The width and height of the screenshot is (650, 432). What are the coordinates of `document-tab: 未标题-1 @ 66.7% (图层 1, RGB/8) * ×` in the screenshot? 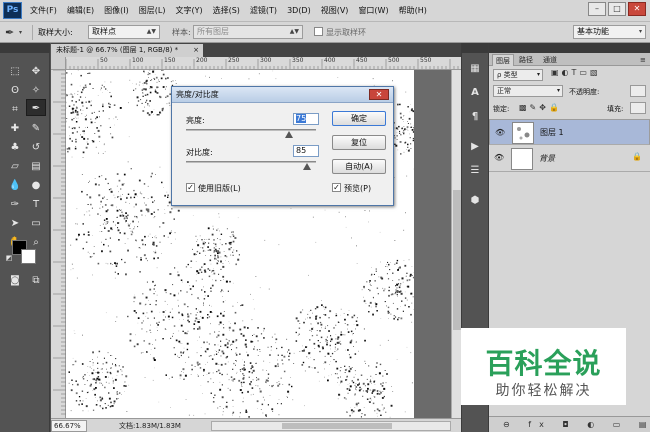 It's located at (127, 50).